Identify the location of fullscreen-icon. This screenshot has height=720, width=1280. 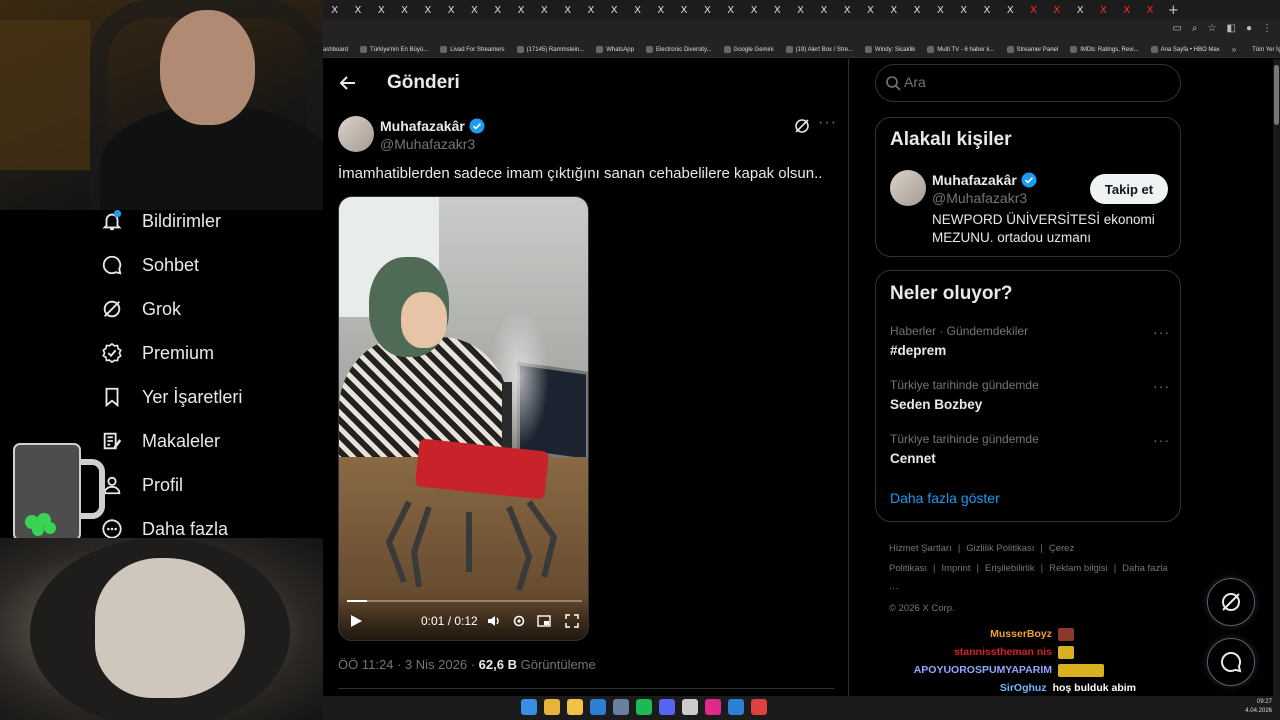
(572, 621).